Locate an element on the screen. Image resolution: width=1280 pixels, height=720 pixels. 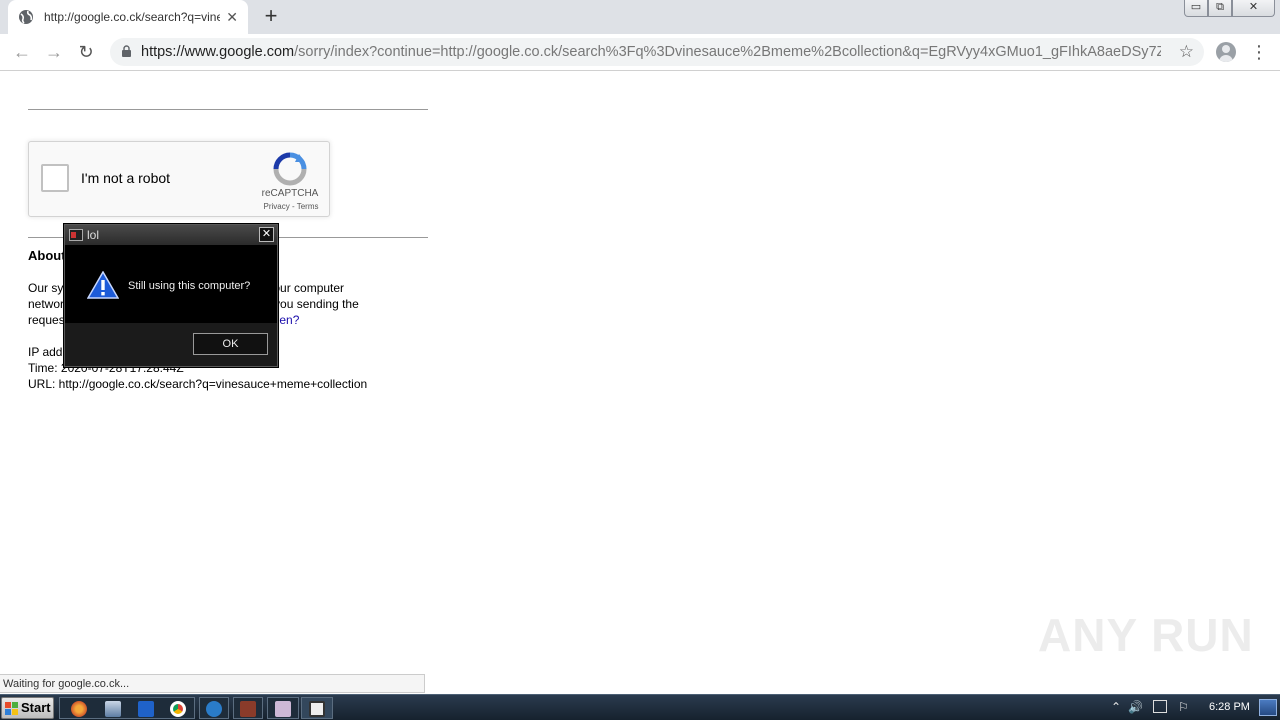
app-3-icon is located at coordinates (283, 709).